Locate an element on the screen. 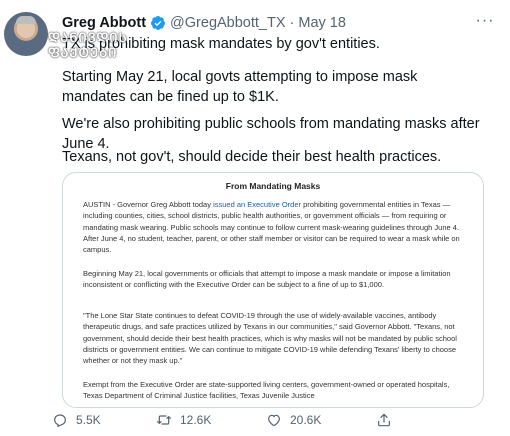 The width and height of the screenshot is (510, 436). tweet-date: May 18 is located at coordinates (322, 23).